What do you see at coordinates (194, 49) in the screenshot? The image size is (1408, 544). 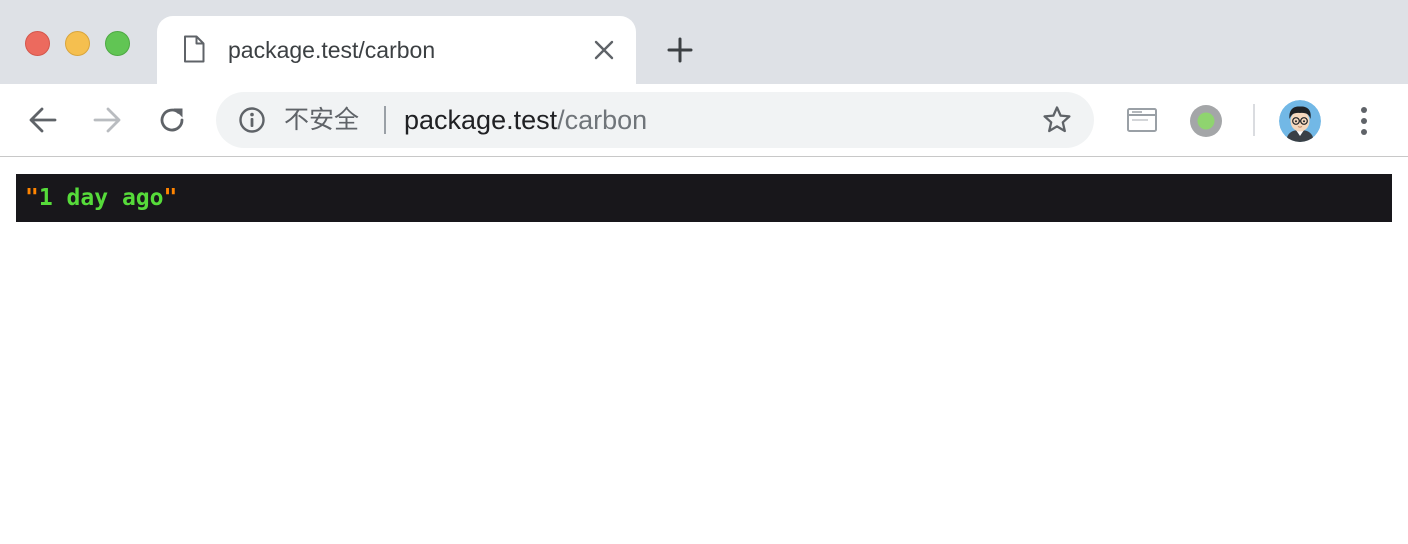 I see `page-icon` at bounding box center [194, 49].